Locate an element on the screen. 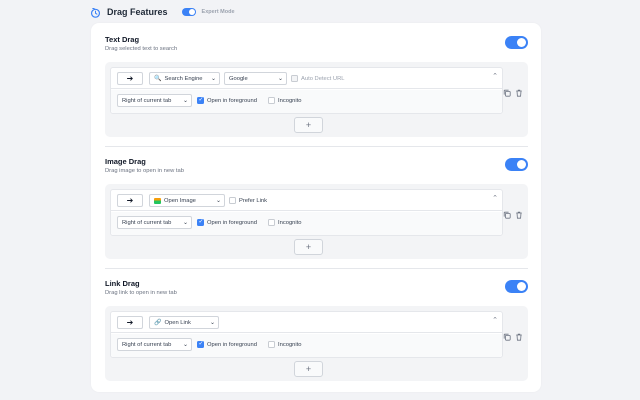 This screenshot has height=400, width=640. link-icon: 🔗 is located at coordinates (158, 323).